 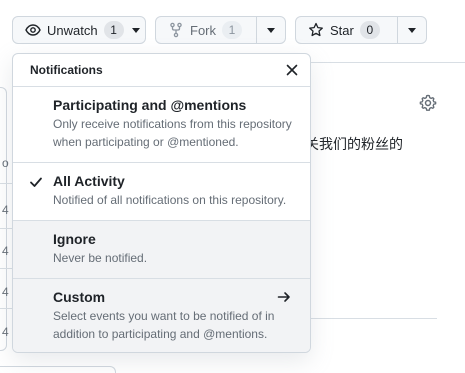 What do you see at coordinates (146, 142) in the screenshot?
I see `option-description-line: when participating or @mentioned.` at bounding box center [146, 142].